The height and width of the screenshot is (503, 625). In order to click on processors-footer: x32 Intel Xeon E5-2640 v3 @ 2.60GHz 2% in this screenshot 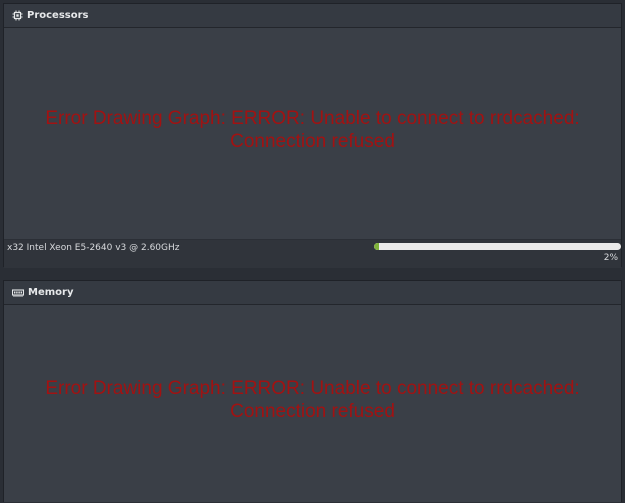, I will do `click(312, 254)`.